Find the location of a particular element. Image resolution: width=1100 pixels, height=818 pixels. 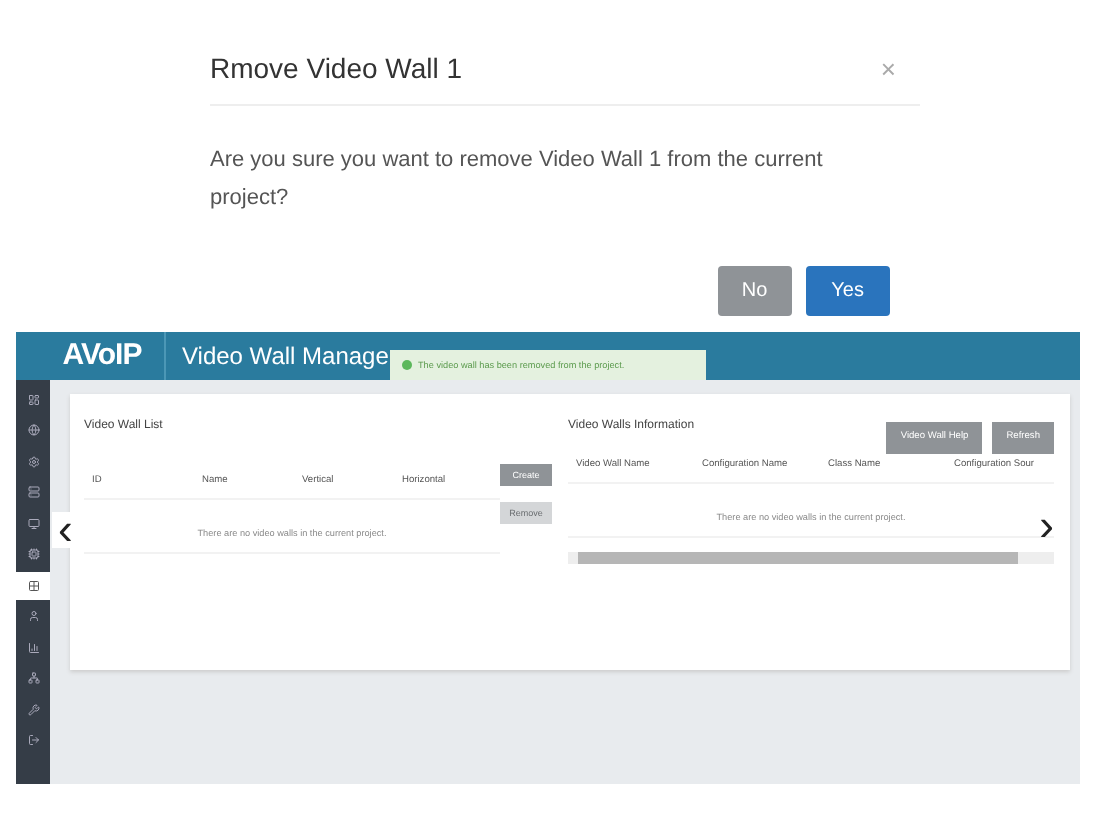

logout-icon is located at coordinates (33, 740).